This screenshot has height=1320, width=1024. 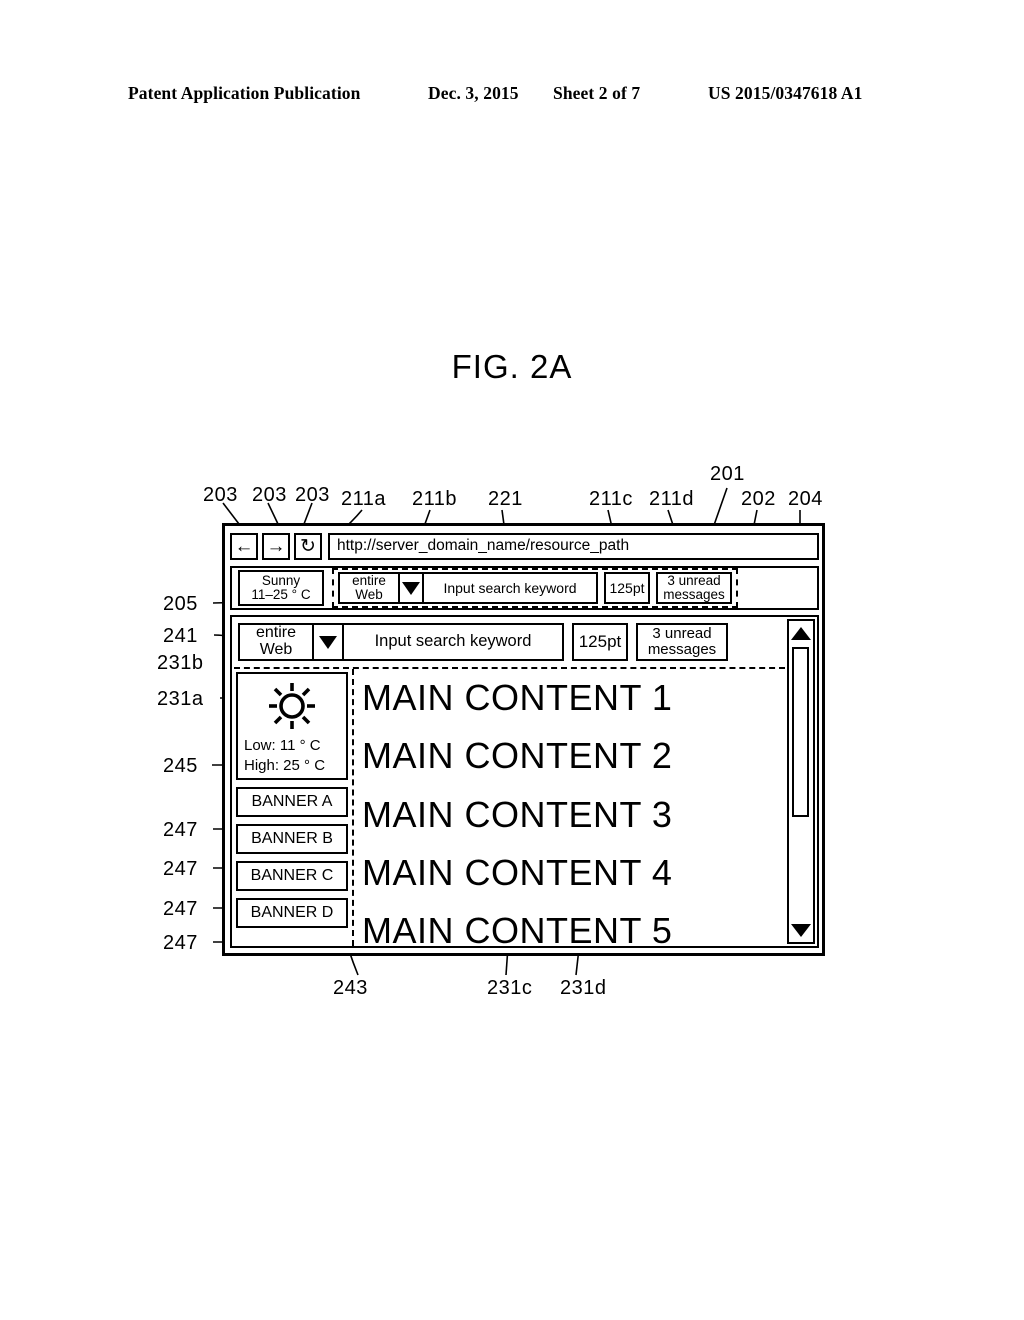 I want to click on scrollbar-track, so click(x=801, y=781).